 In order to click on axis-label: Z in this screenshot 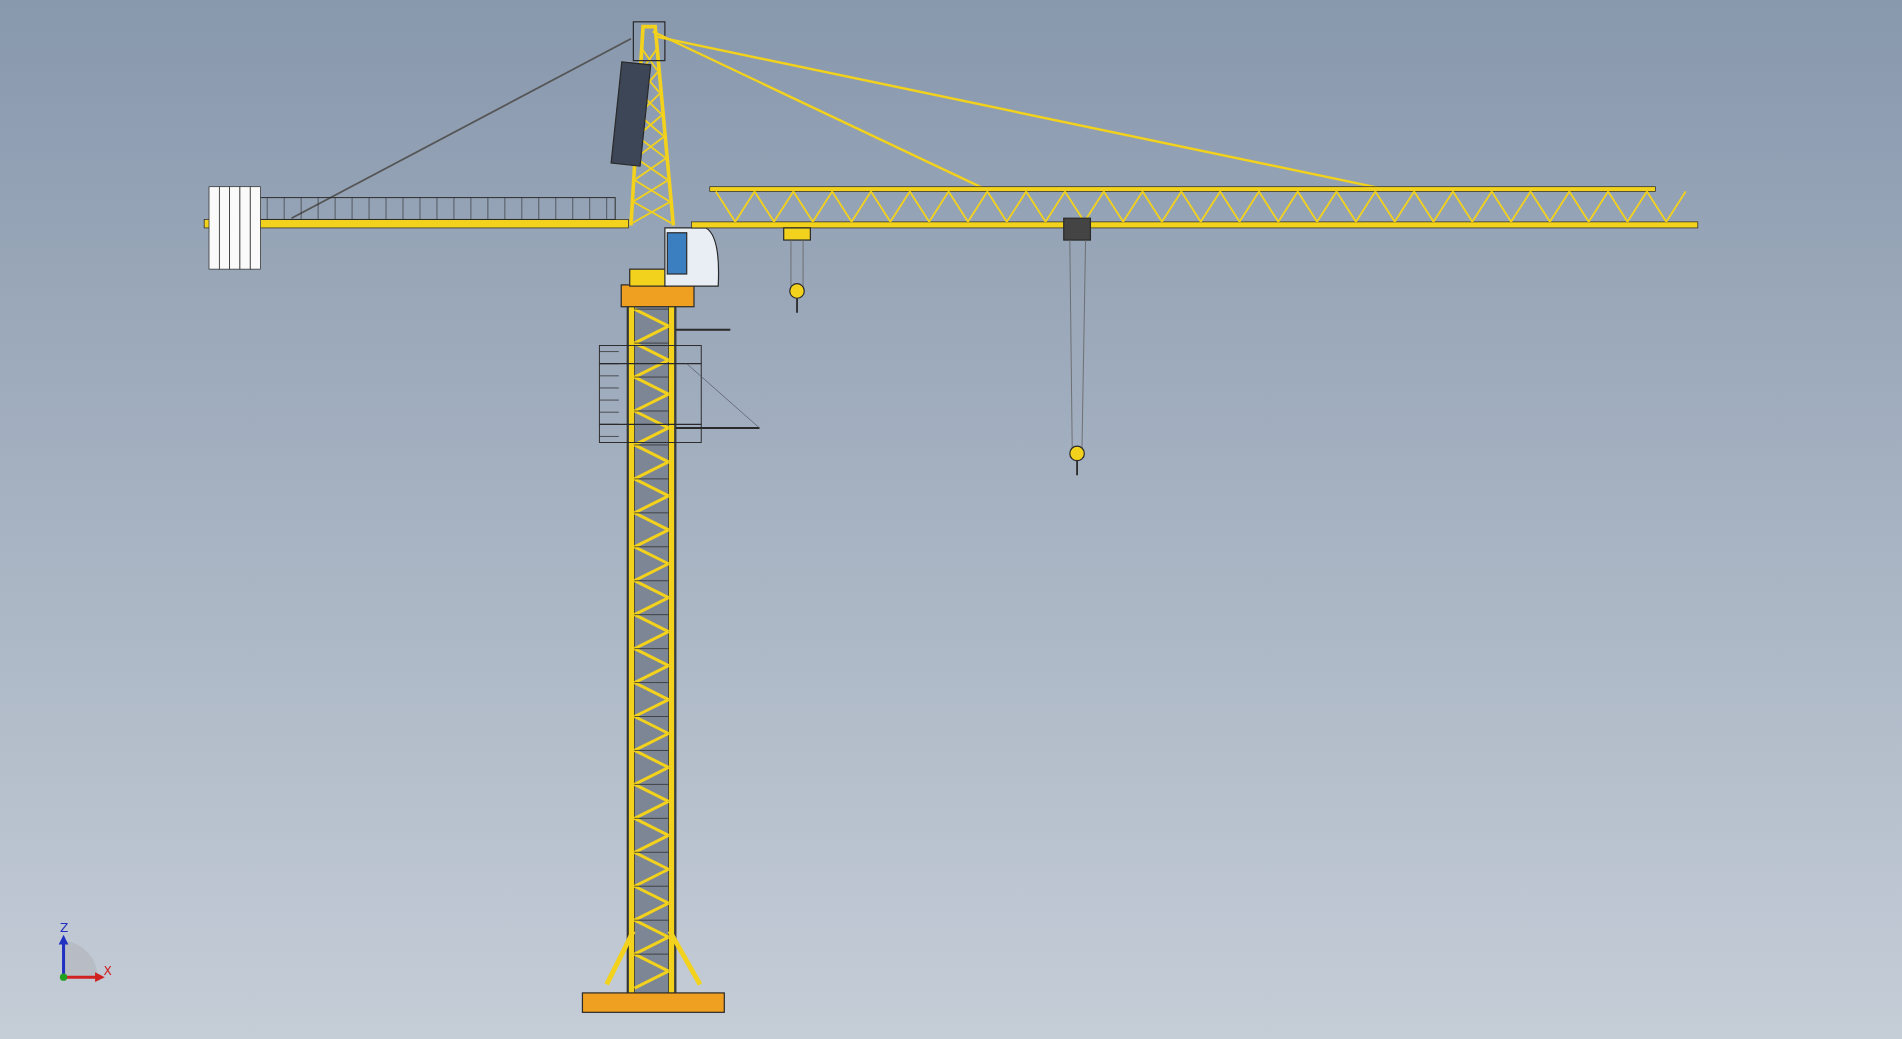, I will do `click(64, 928)`.